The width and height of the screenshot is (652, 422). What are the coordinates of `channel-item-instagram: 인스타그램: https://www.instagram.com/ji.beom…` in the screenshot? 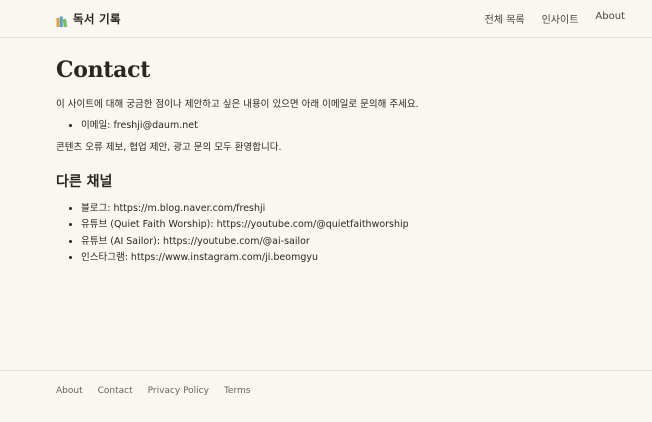 It's located at (338, 258).